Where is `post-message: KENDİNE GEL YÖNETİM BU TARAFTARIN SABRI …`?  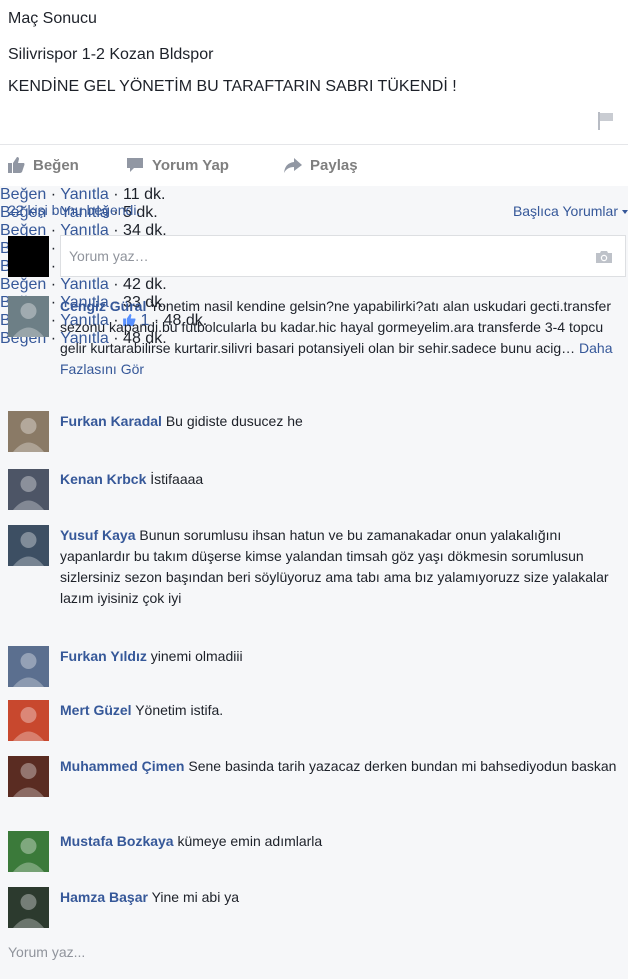
post-message: KENDİNE GEL YÖNETİM BU TARAFTARIN SABRI … is located at coordinates (232, 86).